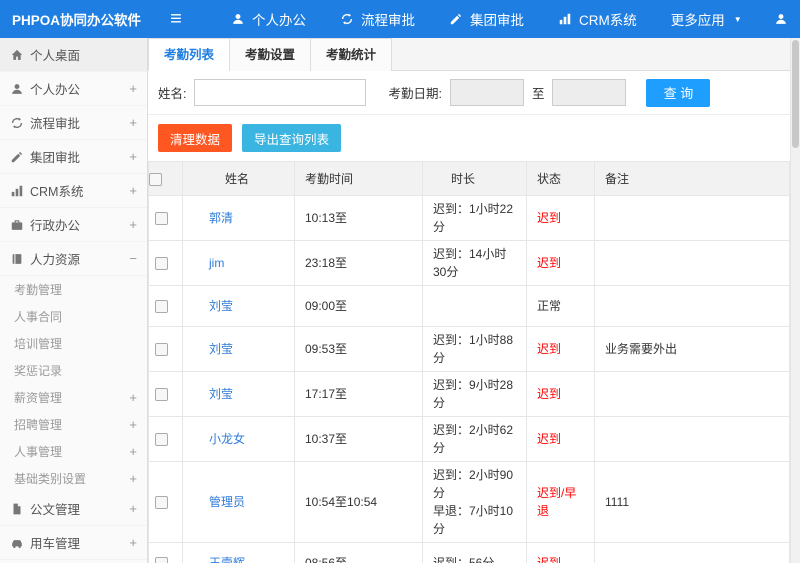 This screenshot has height=563, width=800. Describe the element at coordinates (73, 55) in the screenshot. I see `sidebar-item-personal-desktop: 个人桌面` at that location.